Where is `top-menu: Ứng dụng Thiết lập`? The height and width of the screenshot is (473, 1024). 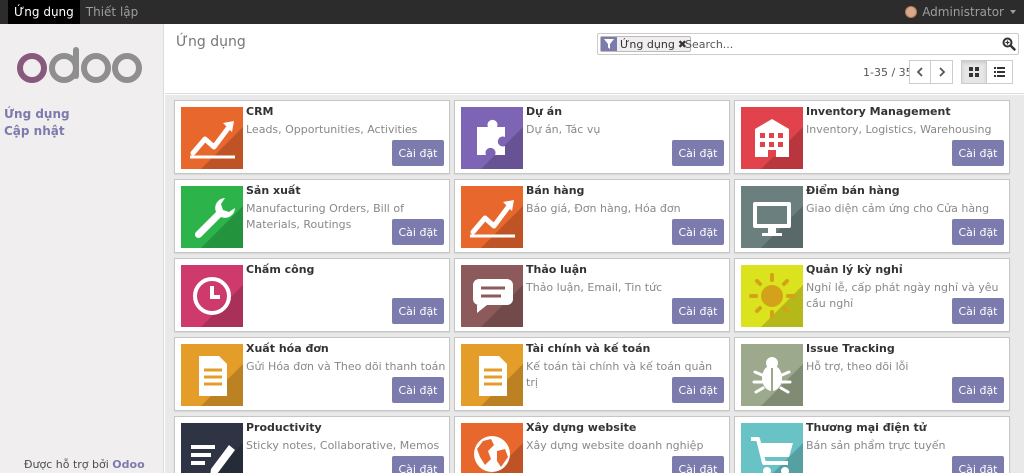 top-menu: Ứng dụng Thiết lập is located at coordinates (76, 12).